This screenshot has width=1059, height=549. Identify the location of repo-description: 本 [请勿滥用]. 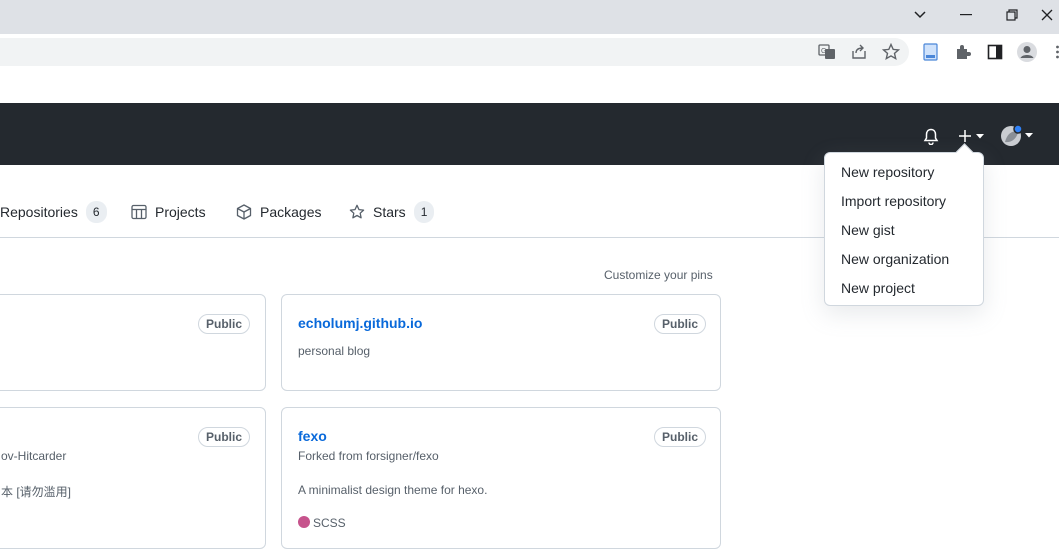
(36, 491).